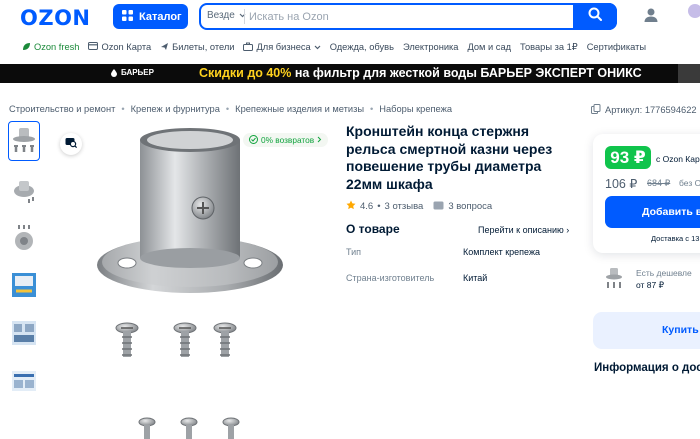 This screenshot has width=700, height=439. What do you see at coordinates (404, 206) in the screenshot?
I see `reviews-count: 3 отзыва` at bounding box center [404, 206].